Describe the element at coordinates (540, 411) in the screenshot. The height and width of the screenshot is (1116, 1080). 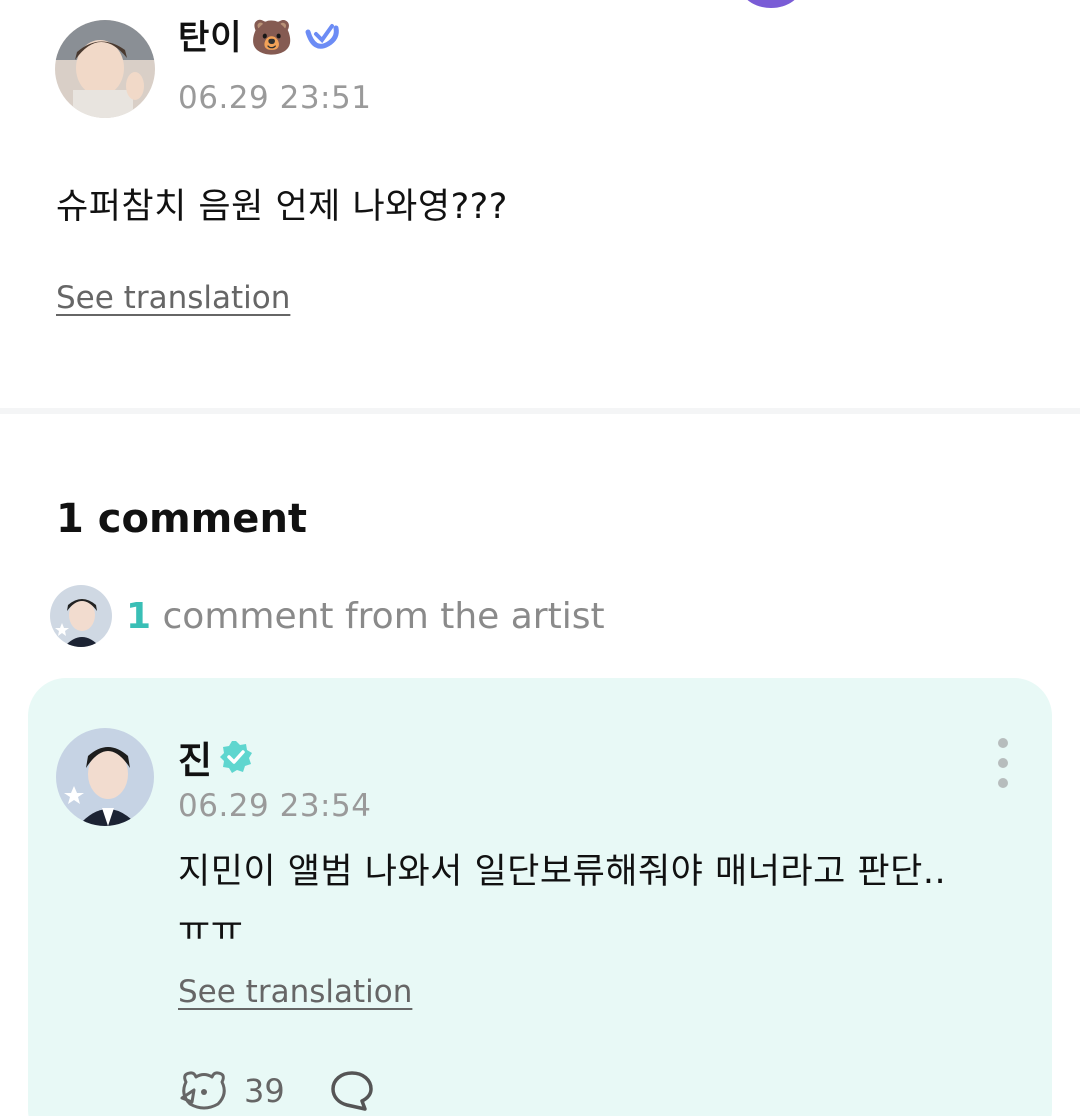
I see `section-divider` at that location.